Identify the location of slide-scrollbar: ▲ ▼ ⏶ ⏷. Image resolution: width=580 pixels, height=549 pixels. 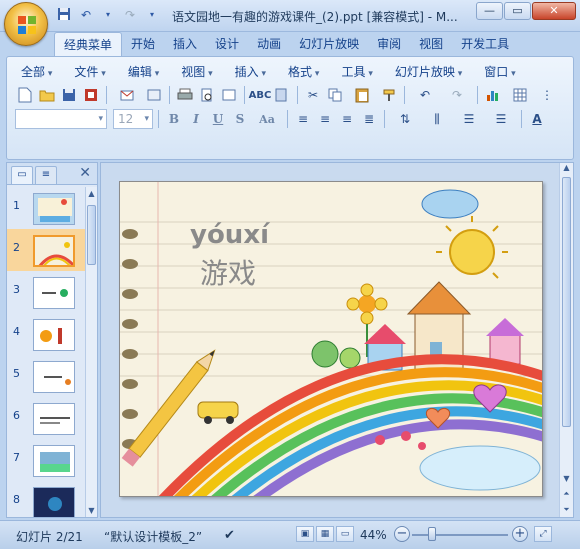
(566, 340).